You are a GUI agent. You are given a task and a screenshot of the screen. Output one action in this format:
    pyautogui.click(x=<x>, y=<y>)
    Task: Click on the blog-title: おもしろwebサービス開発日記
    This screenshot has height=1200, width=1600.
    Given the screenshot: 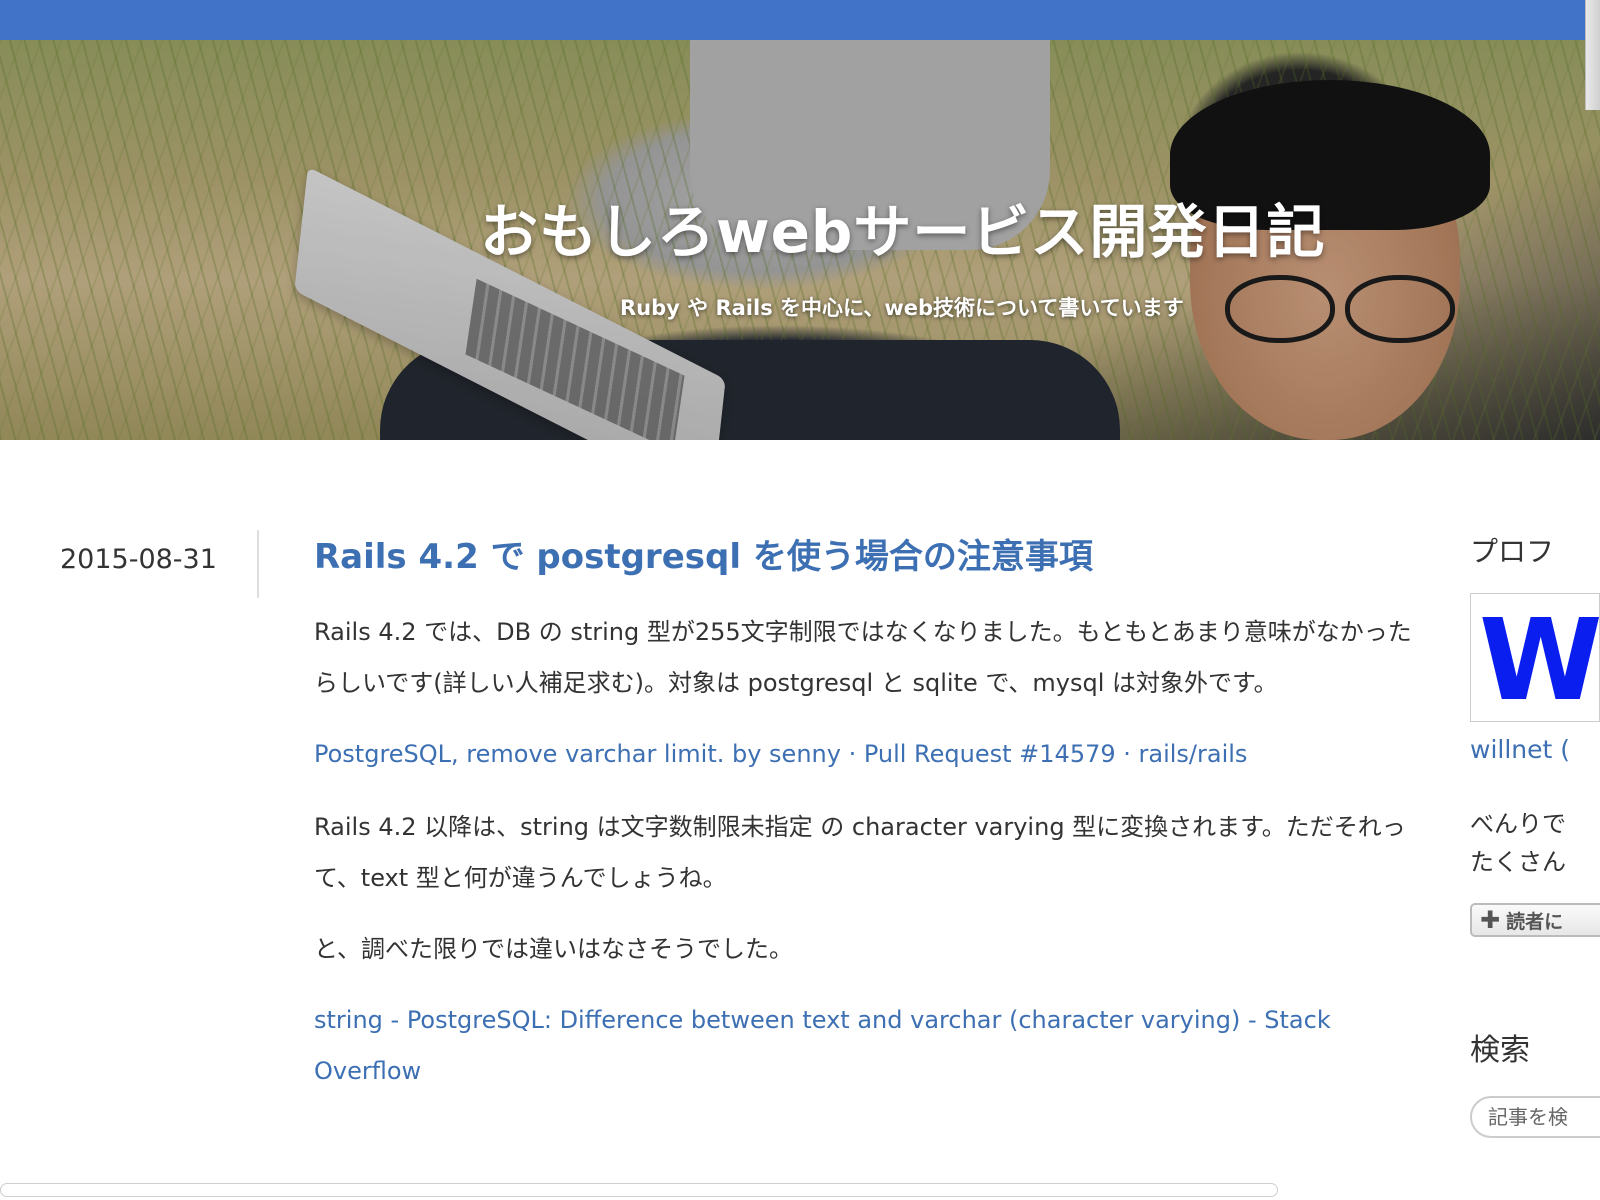 What is the action you would take?
    pyautogui.click(x=902, y=227)
    